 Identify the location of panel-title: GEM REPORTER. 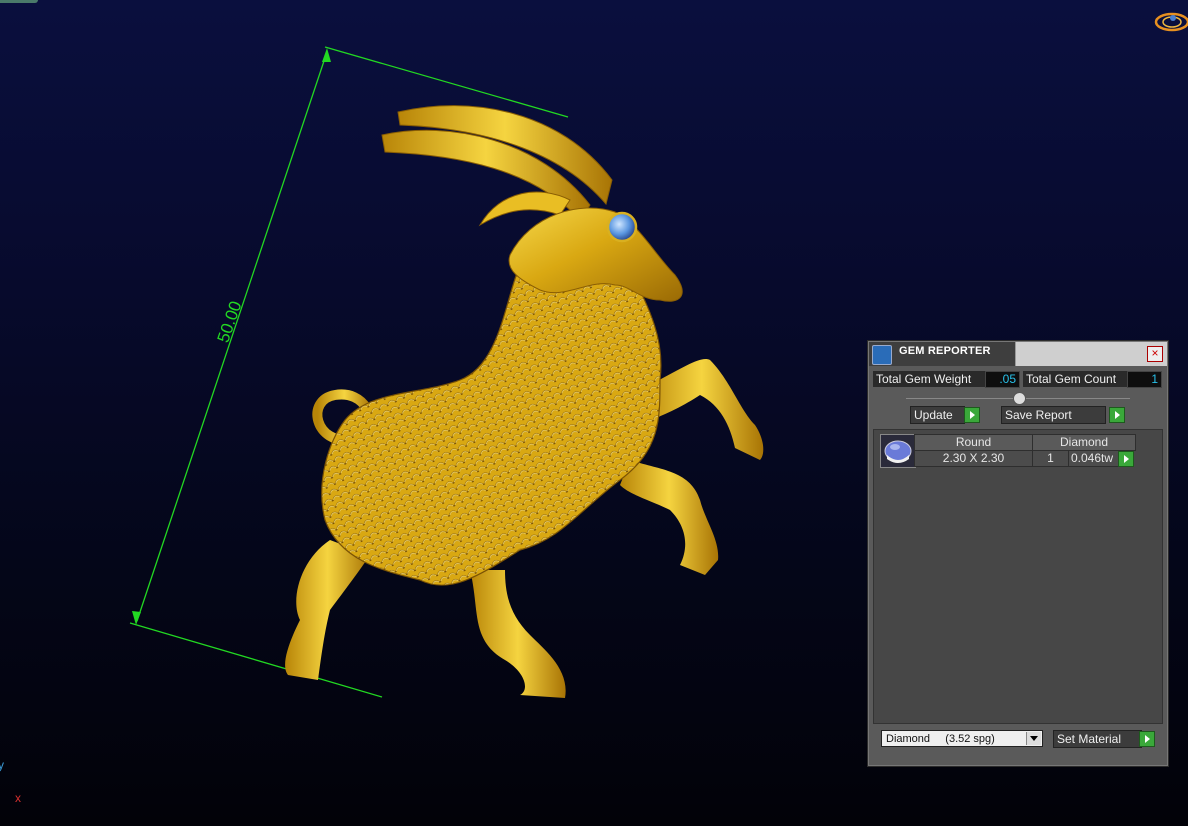
(945, 351).